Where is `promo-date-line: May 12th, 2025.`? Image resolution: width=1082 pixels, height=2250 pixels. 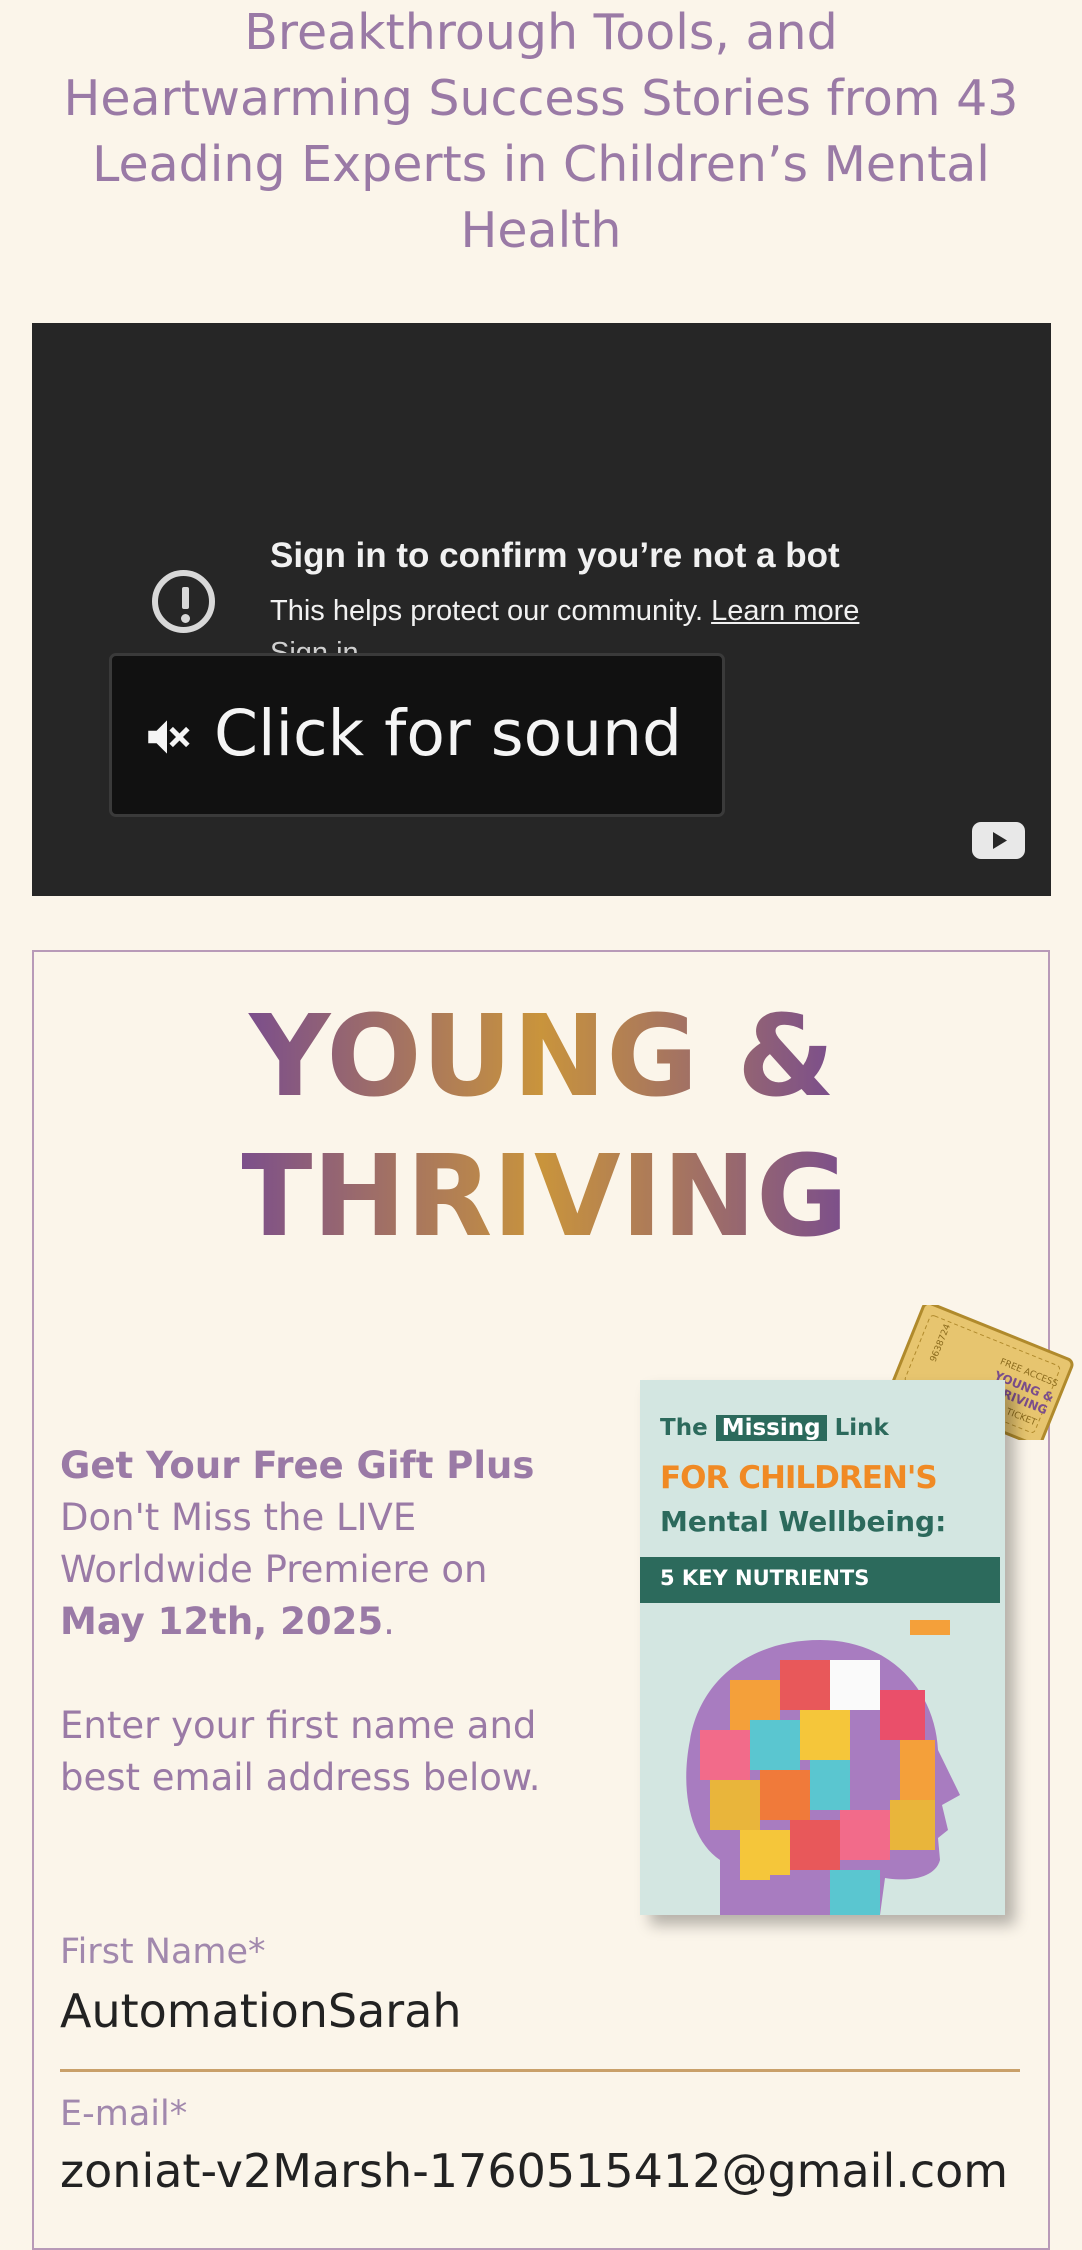 promo-date-line: May 12th, 2025. is located at coordinates (227, 1621).